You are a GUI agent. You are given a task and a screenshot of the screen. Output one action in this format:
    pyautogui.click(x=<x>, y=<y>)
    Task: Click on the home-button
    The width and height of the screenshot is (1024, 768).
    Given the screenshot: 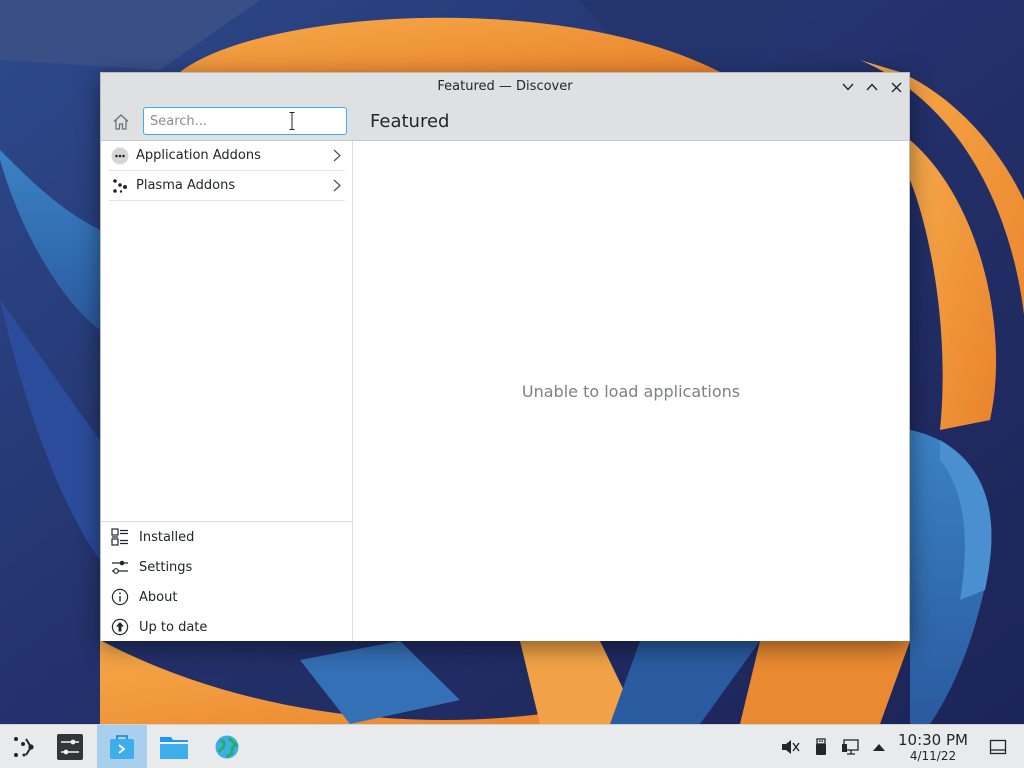 What is the action you would take?
    pyautogui.click(x=121, y=122)
    